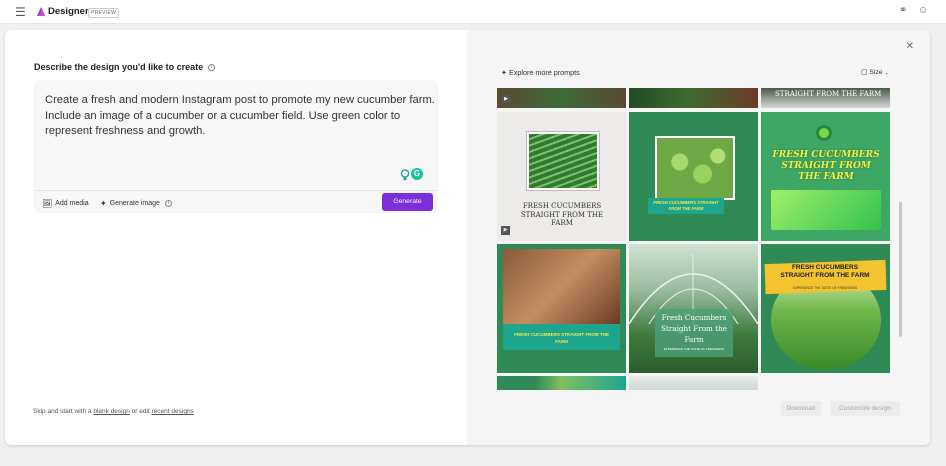  I want to click on account-icon: ☺, so click(923, 11).